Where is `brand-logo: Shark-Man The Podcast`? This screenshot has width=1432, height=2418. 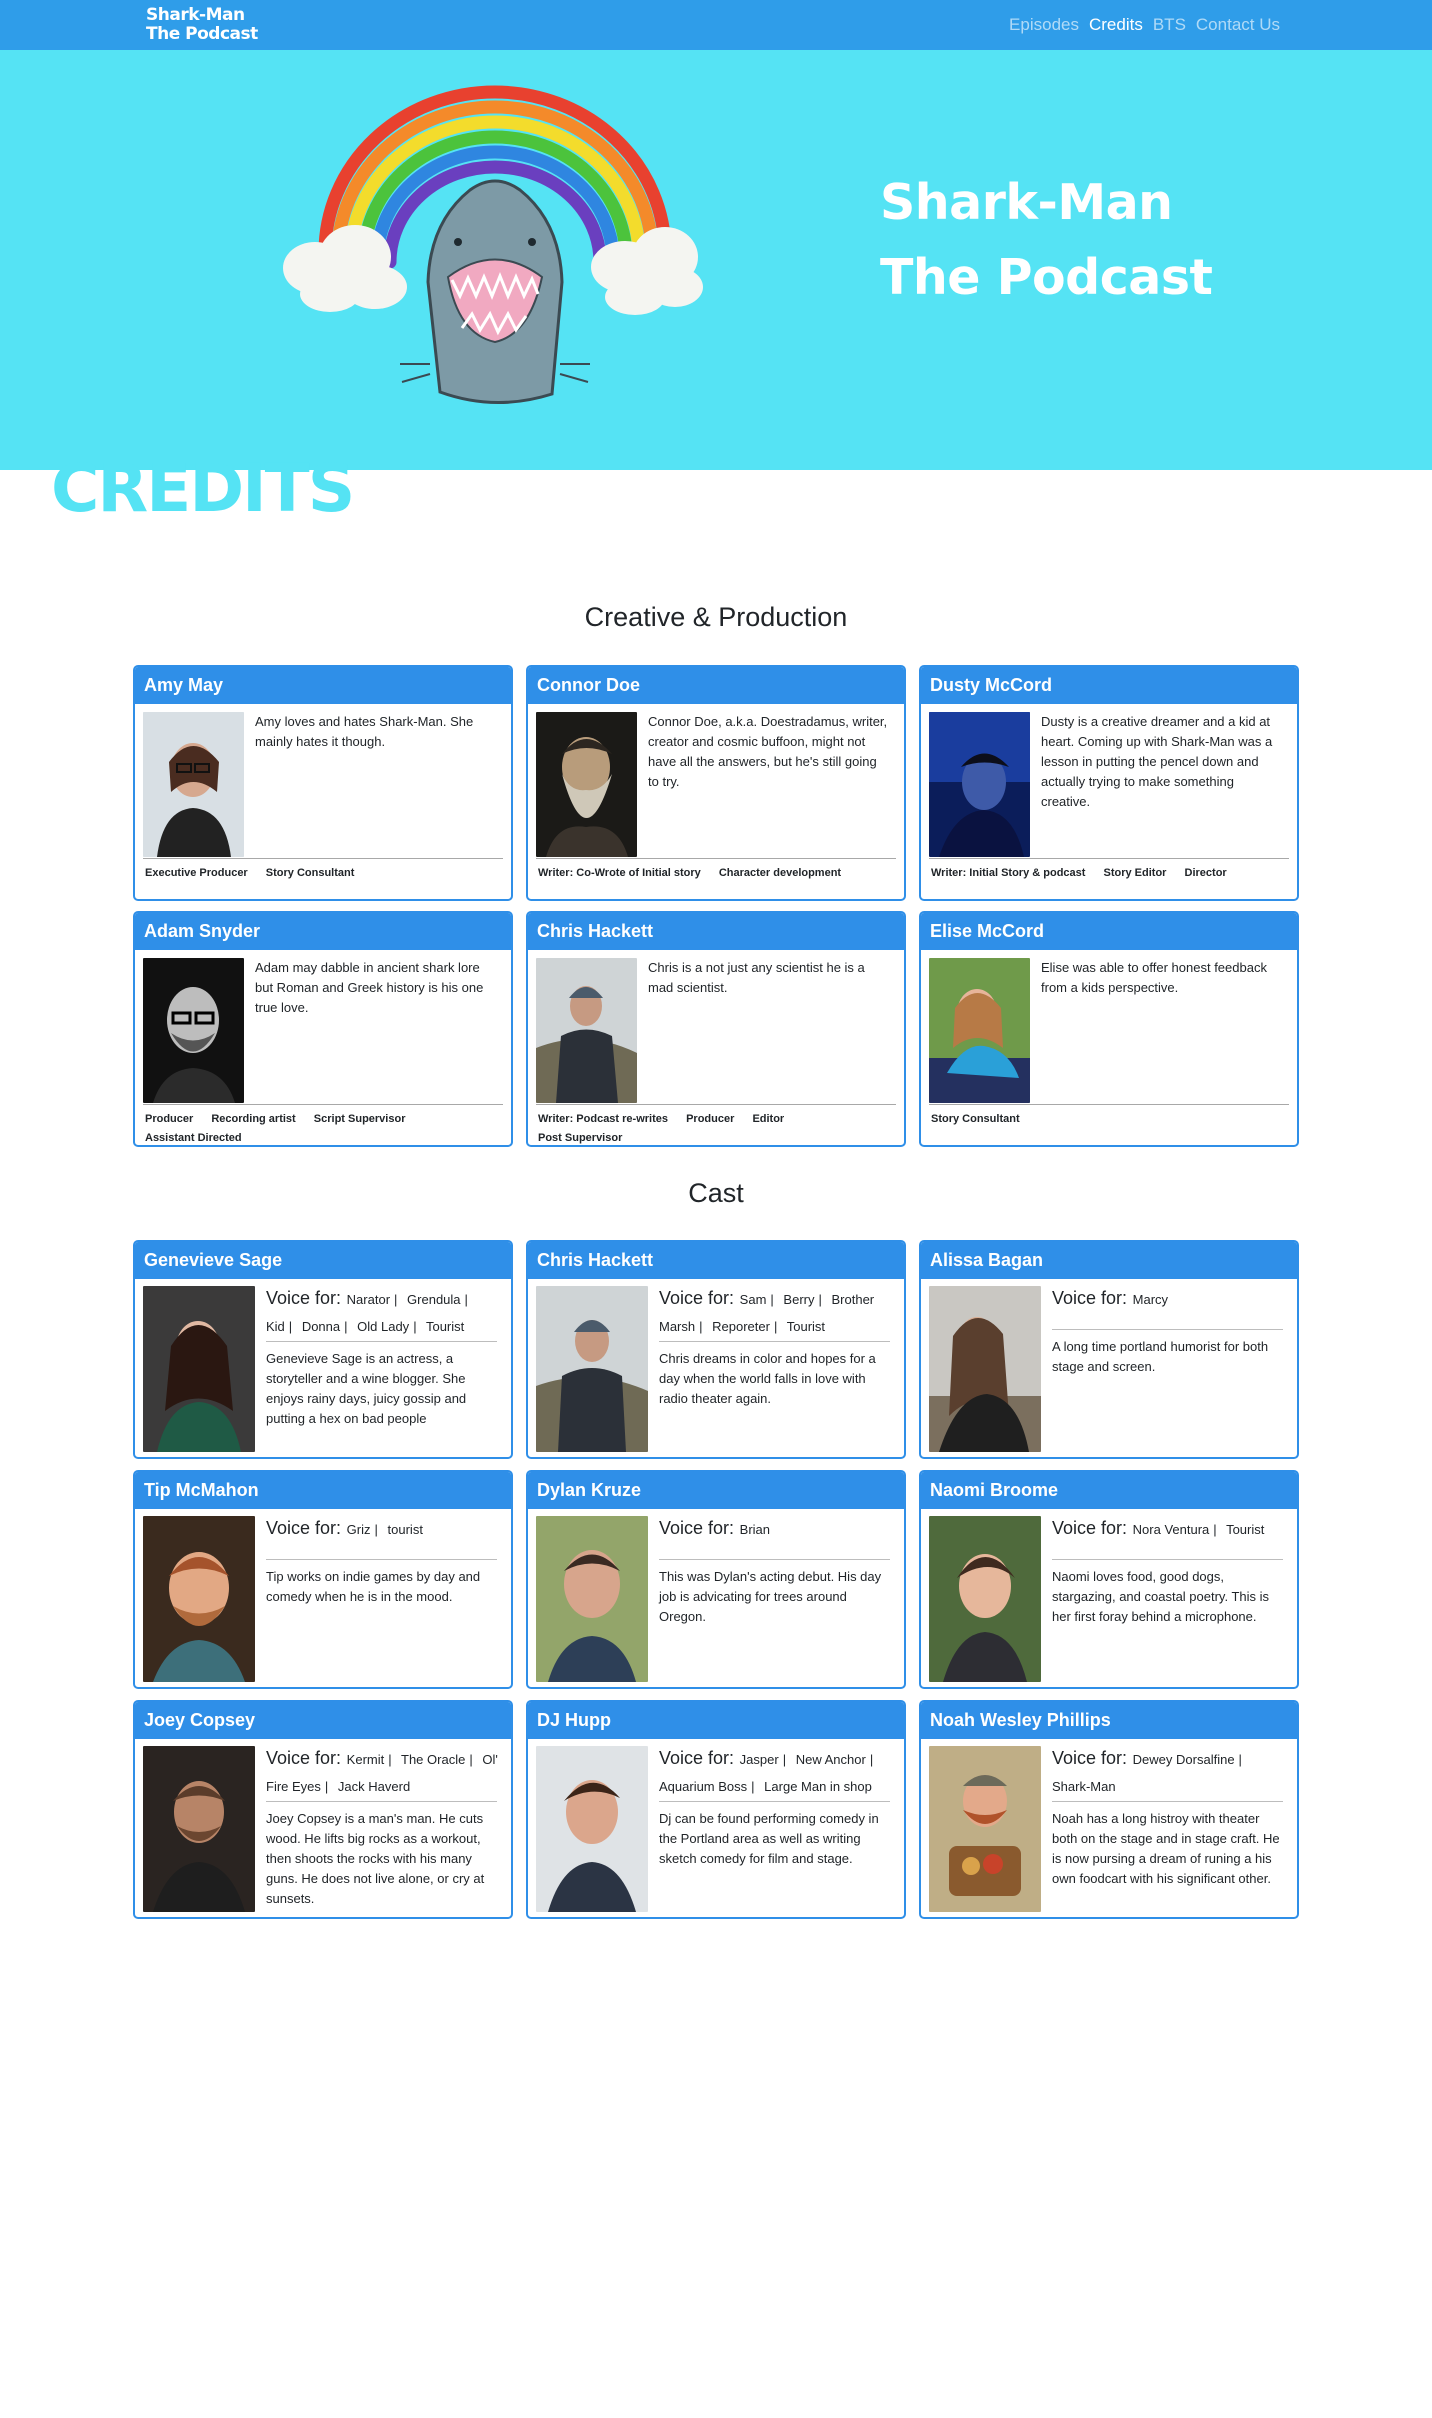
brand-logo: Shark-Man The Podcast is located at coordinates (202, 25).